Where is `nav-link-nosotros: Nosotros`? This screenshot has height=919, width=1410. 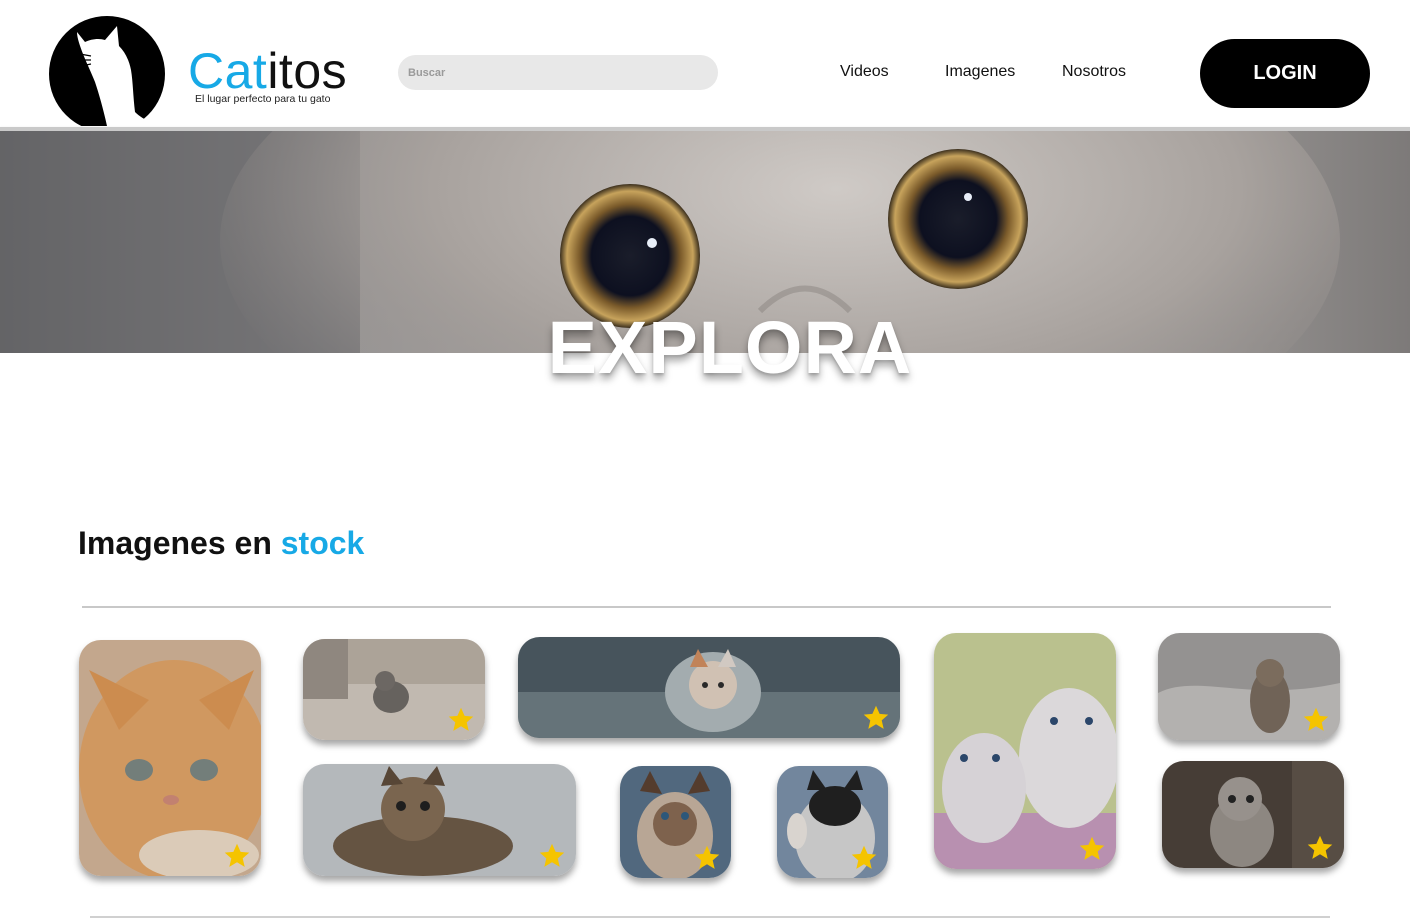
nav-link-nosotros: Nosotros is located at coordinates (1094, 72).